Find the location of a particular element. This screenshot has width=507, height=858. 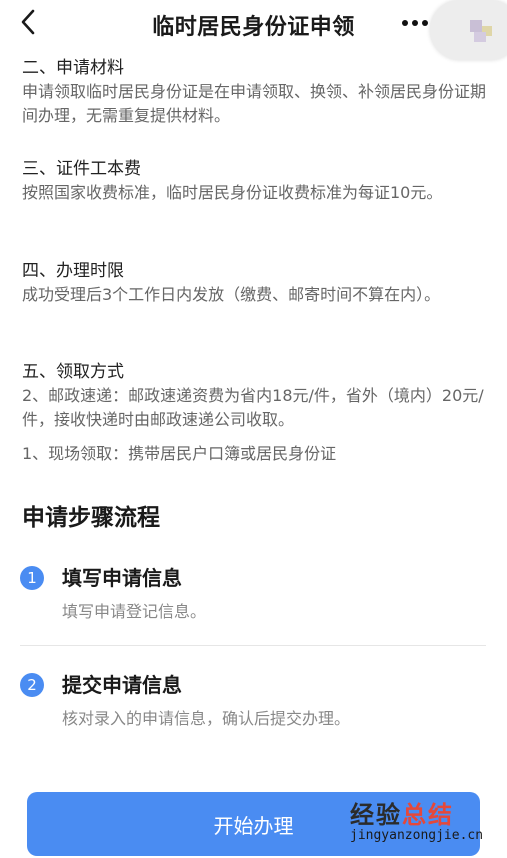

section-fee: 三、证件工本费 按照国家收费标准，临时居民身份证收费标准为每证10元。 is located at coordinates (256, 181).